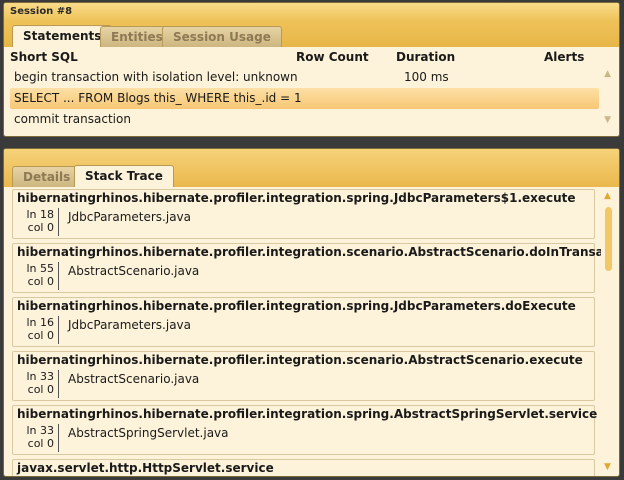  I want to click on session-title: Session #8, so click(311, 12).